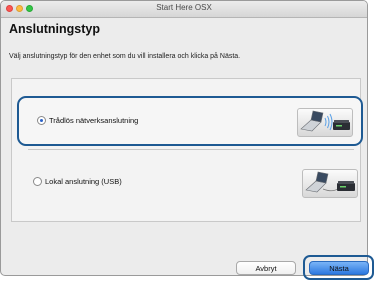  I want to click on usb-connection-icon, so click(330, 183).